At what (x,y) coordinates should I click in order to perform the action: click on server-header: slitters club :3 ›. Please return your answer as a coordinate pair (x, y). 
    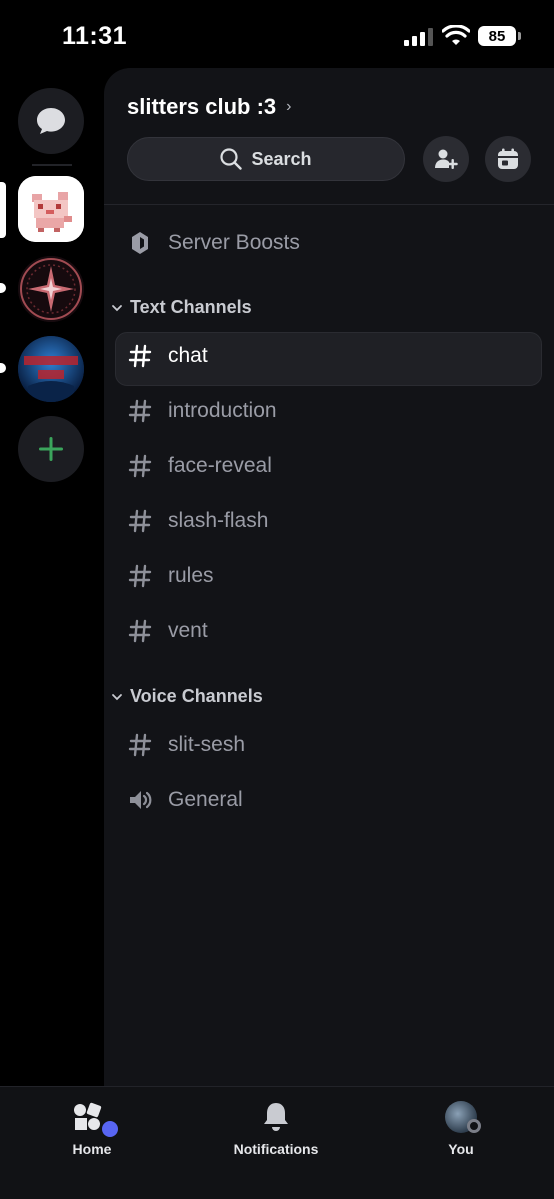
    Looking at the image, I should click on (209, 107).